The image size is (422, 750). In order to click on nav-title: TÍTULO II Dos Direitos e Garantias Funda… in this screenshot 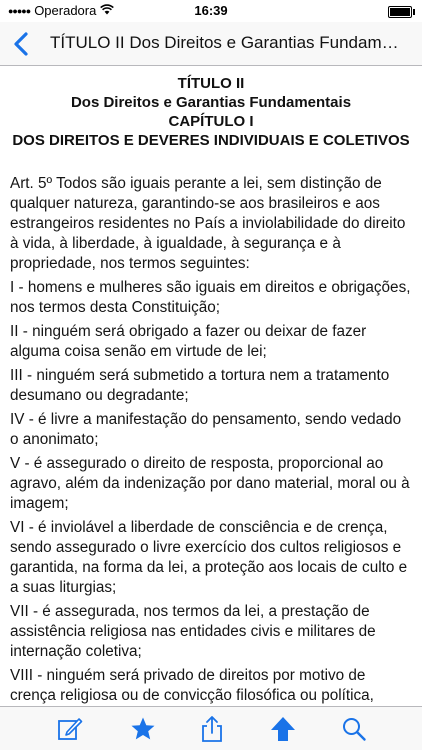, I will do `click(229, 42)`.